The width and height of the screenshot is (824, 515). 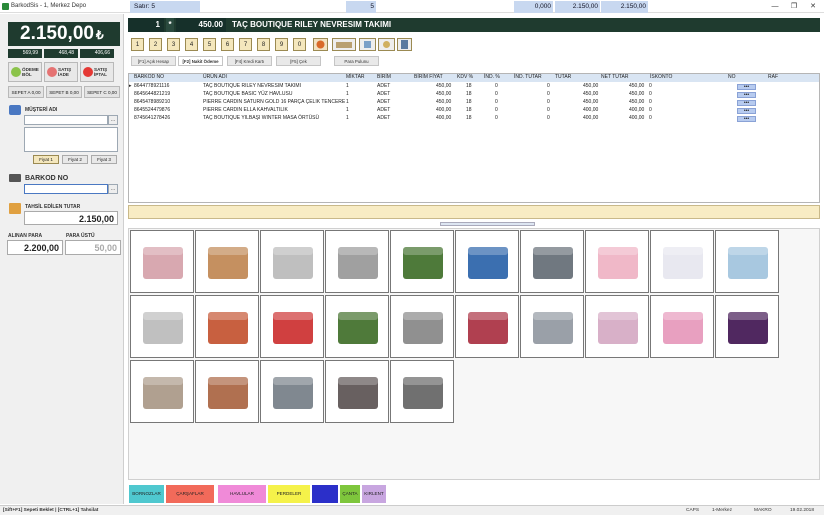 I want to click on maximize-button: ❐, so click(x=794, y=6).